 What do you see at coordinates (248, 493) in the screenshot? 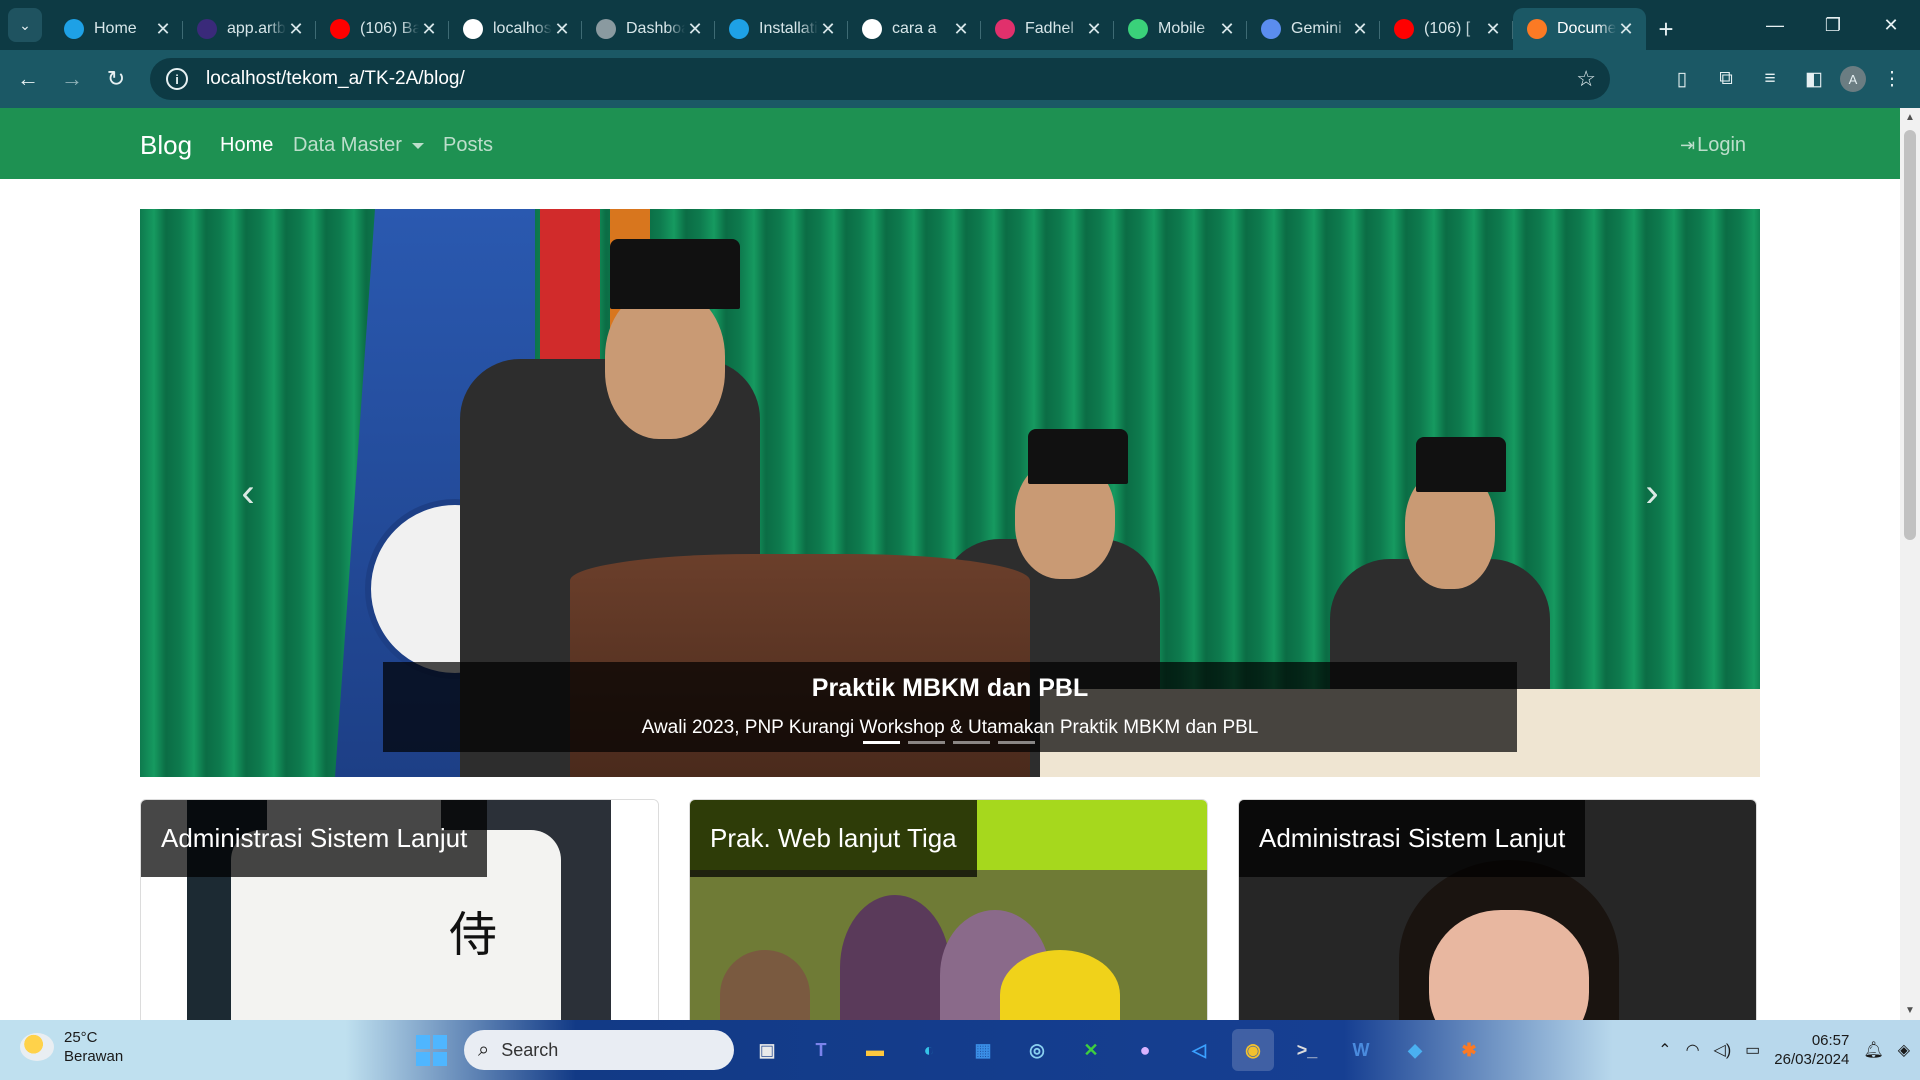
I see `carousel-prev-icon: ‹` at bounding box center [248, 493].